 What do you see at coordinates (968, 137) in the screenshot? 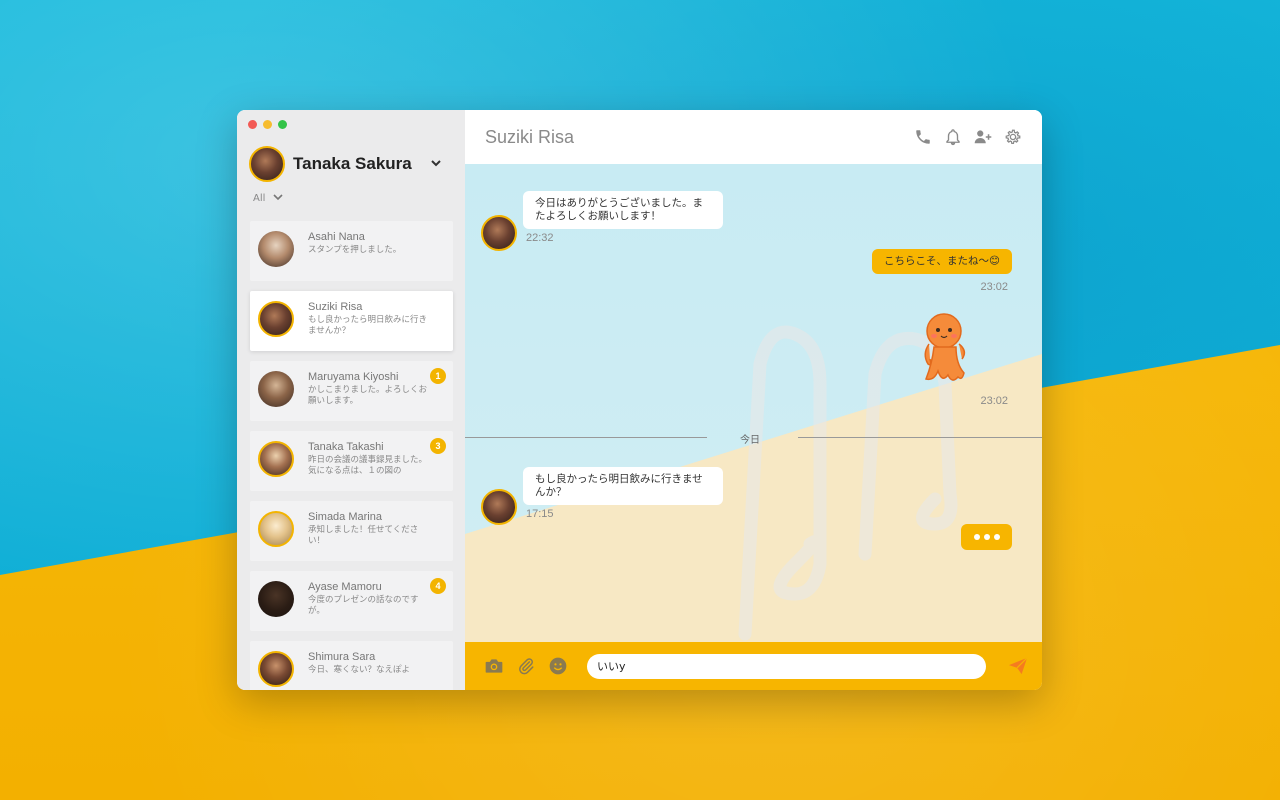
I see `header-actions` at bounding box center [968, 137].